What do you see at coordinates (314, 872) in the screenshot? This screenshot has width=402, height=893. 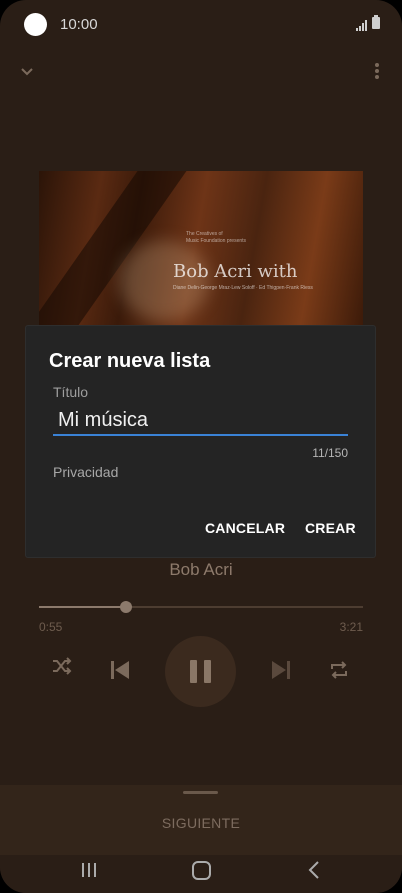 I see `back-icon` at bounding box center [314, 872].